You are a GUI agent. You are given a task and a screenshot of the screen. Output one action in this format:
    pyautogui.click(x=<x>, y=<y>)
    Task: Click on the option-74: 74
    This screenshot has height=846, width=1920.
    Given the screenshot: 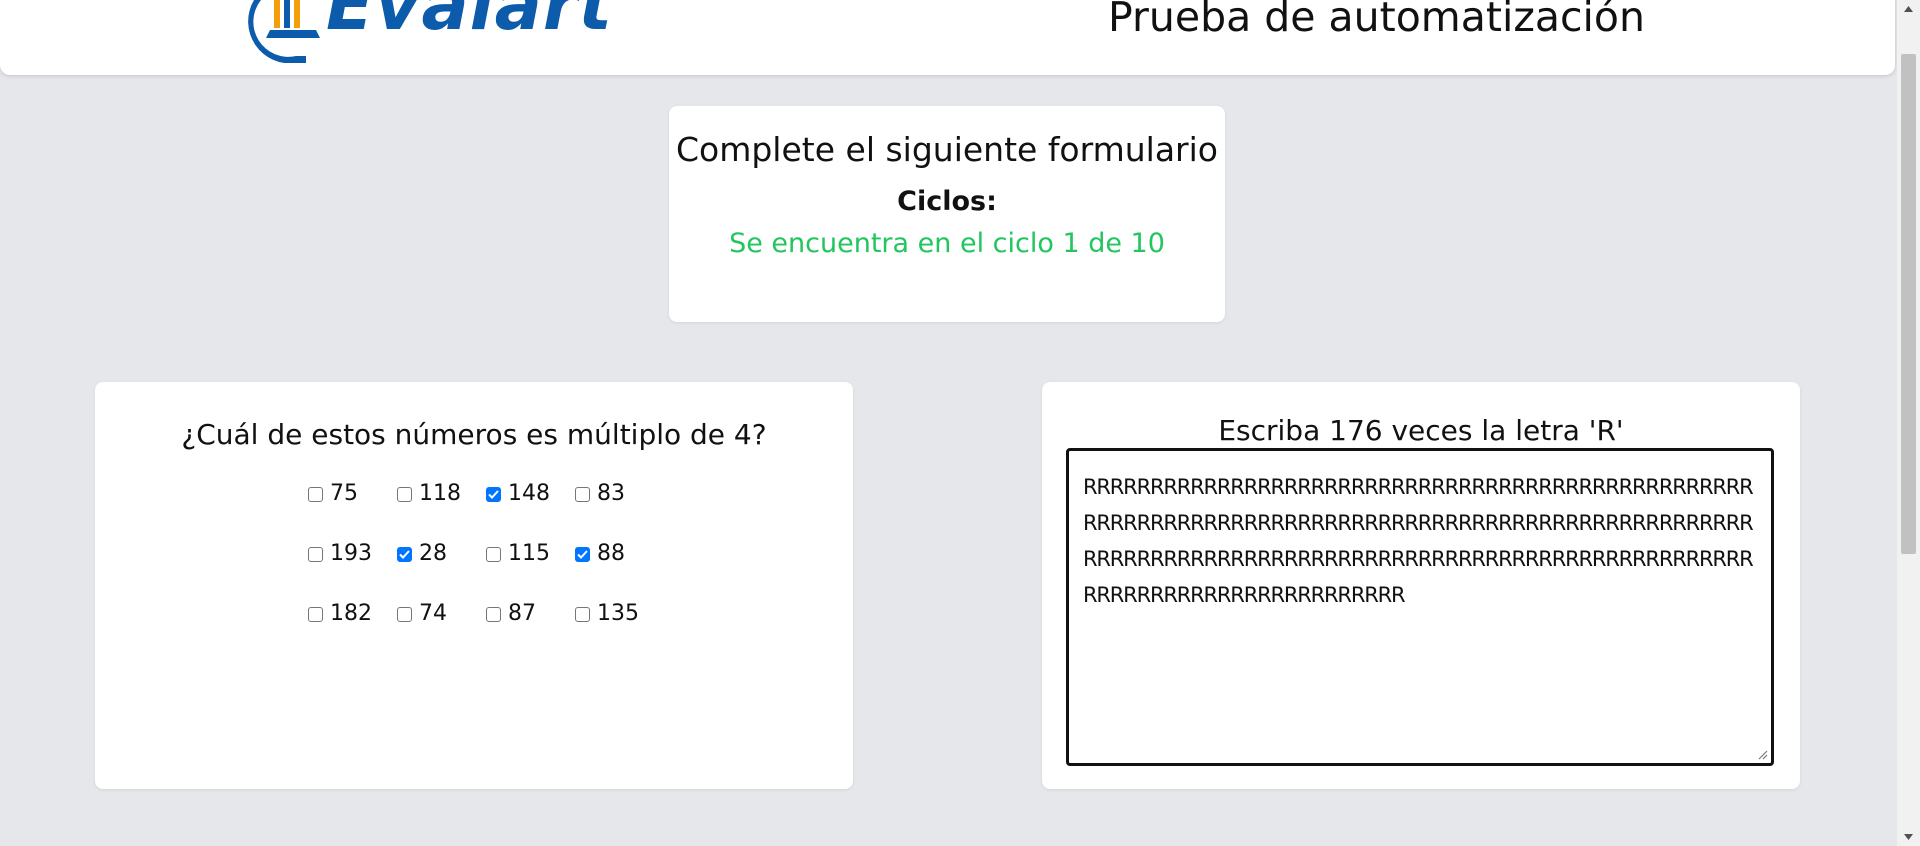 What is the action you would take?
    pyautogui.click(x=440, y=614)
    